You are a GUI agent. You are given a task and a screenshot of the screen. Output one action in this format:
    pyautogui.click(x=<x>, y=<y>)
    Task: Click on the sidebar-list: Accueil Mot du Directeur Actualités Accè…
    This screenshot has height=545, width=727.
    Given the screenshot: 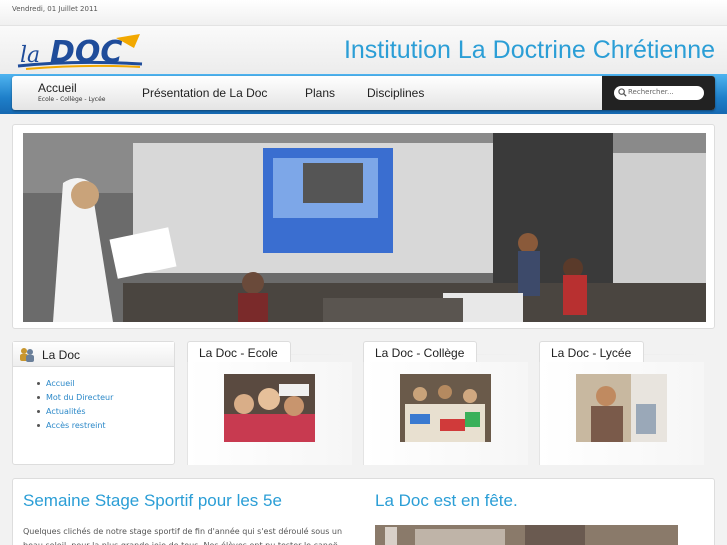 What is the action you would take?
    pyautogui.click(x=75, y=407)
    